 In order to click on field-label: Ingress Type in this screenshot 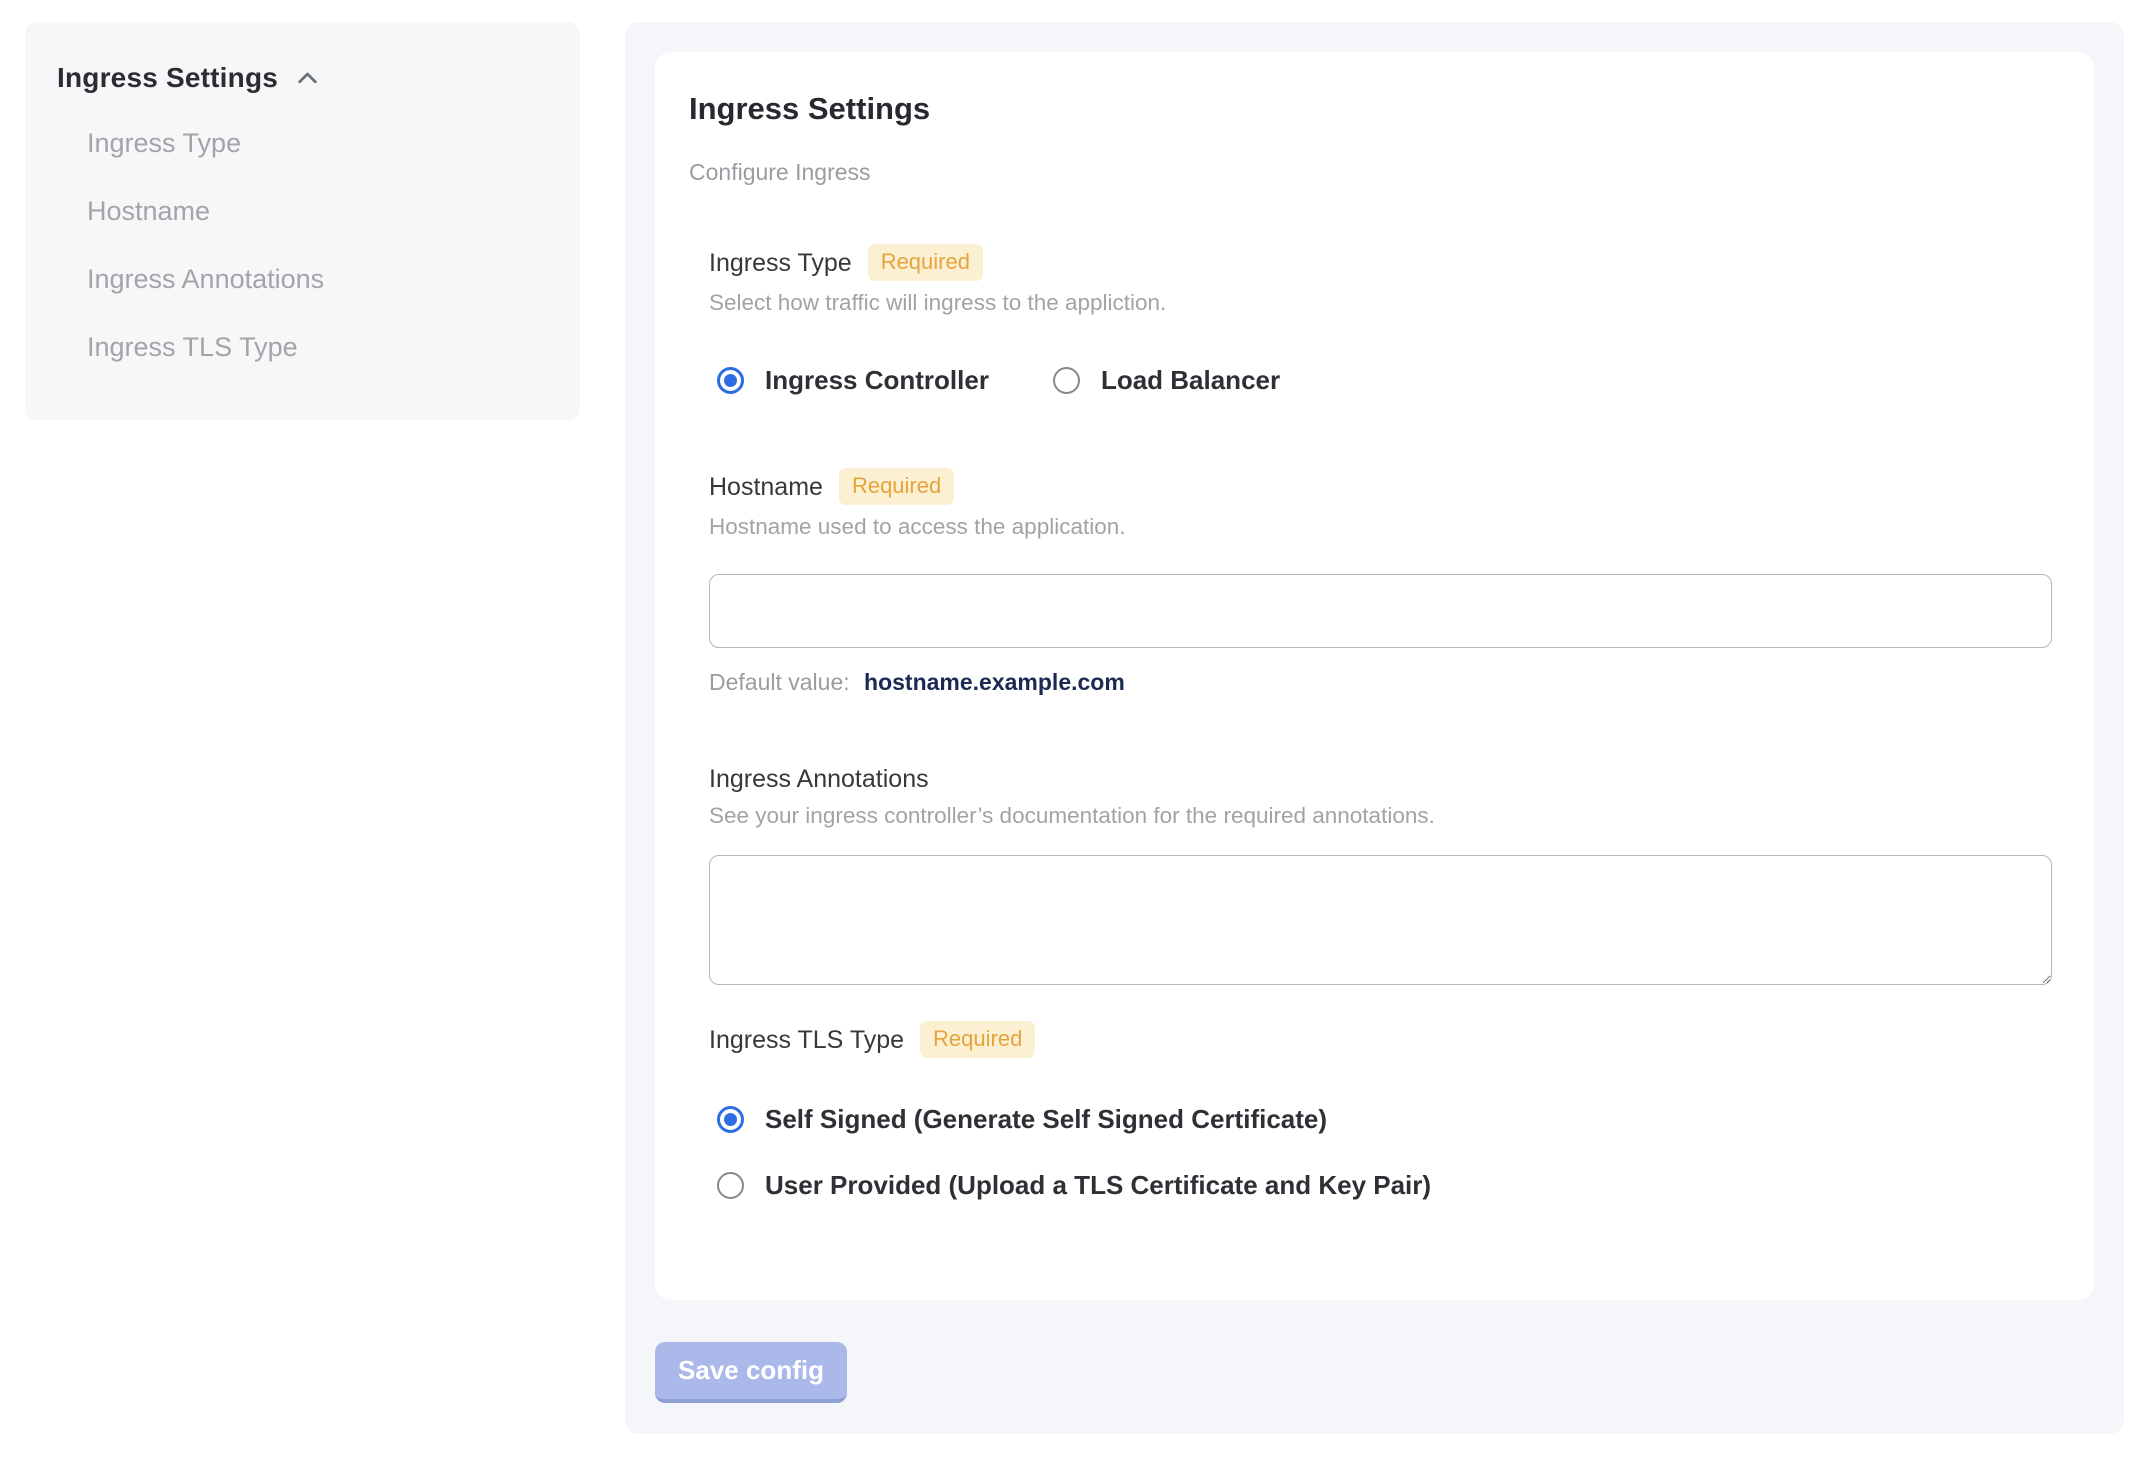, I will do `click(780, 262)`.